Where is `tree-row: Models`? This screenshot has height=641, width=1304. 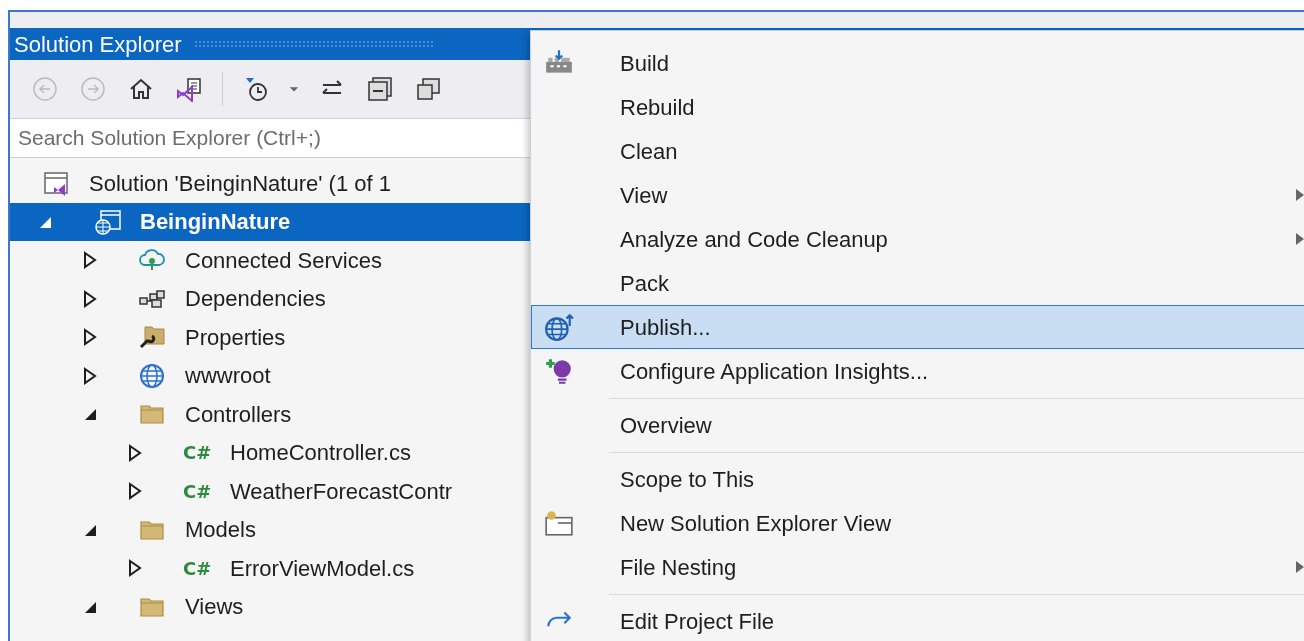
tree-row: Models is located at coordinates (270, 529).